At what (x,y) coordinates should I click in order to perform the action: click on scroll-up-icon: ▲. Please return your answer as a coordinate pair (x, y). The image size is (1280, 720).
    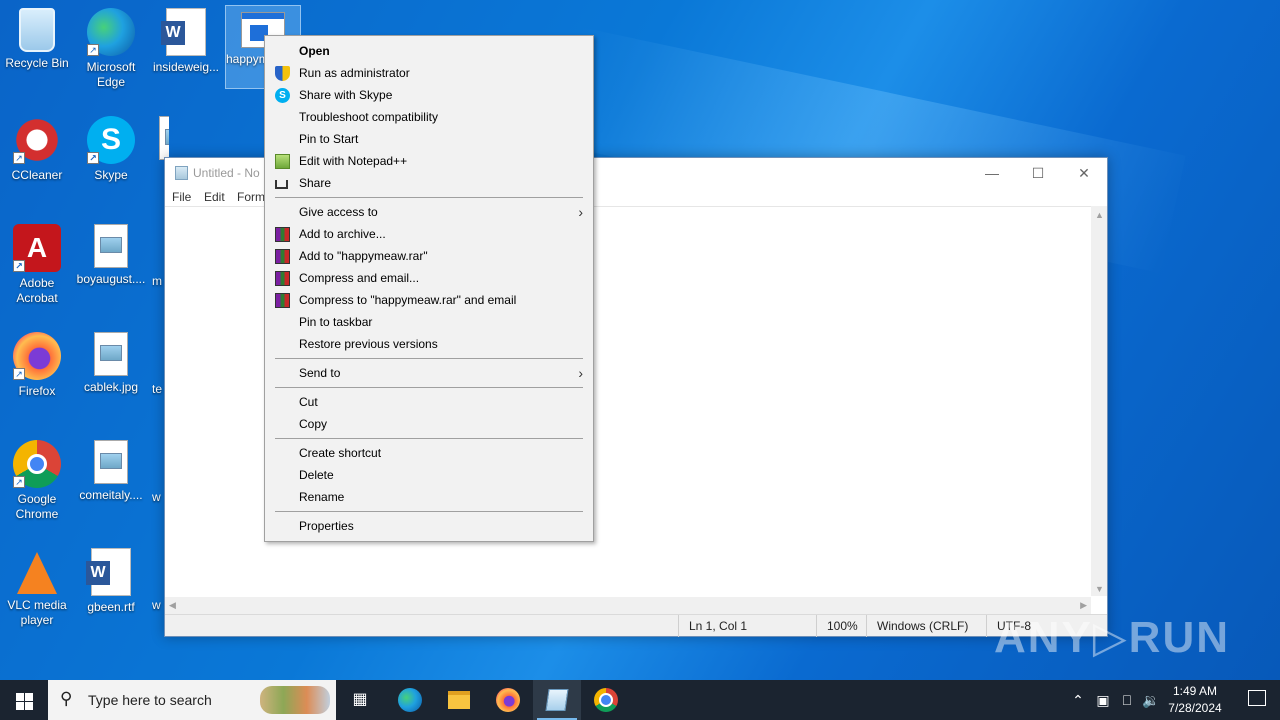
    Looking at the image, I should click on (1099, 215).